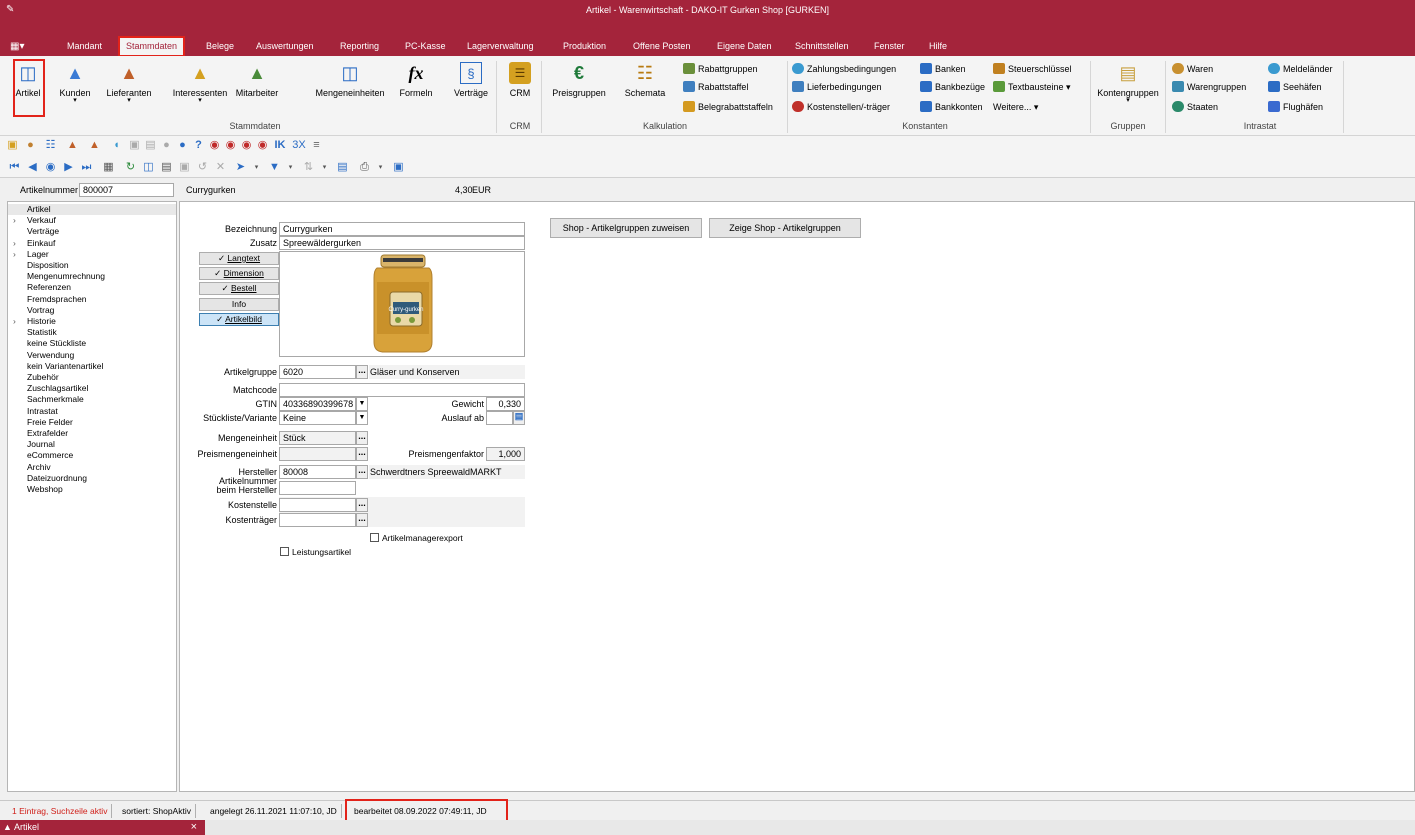  I want to click on tree-item: Mengenumrechnung, so click(92, 276).